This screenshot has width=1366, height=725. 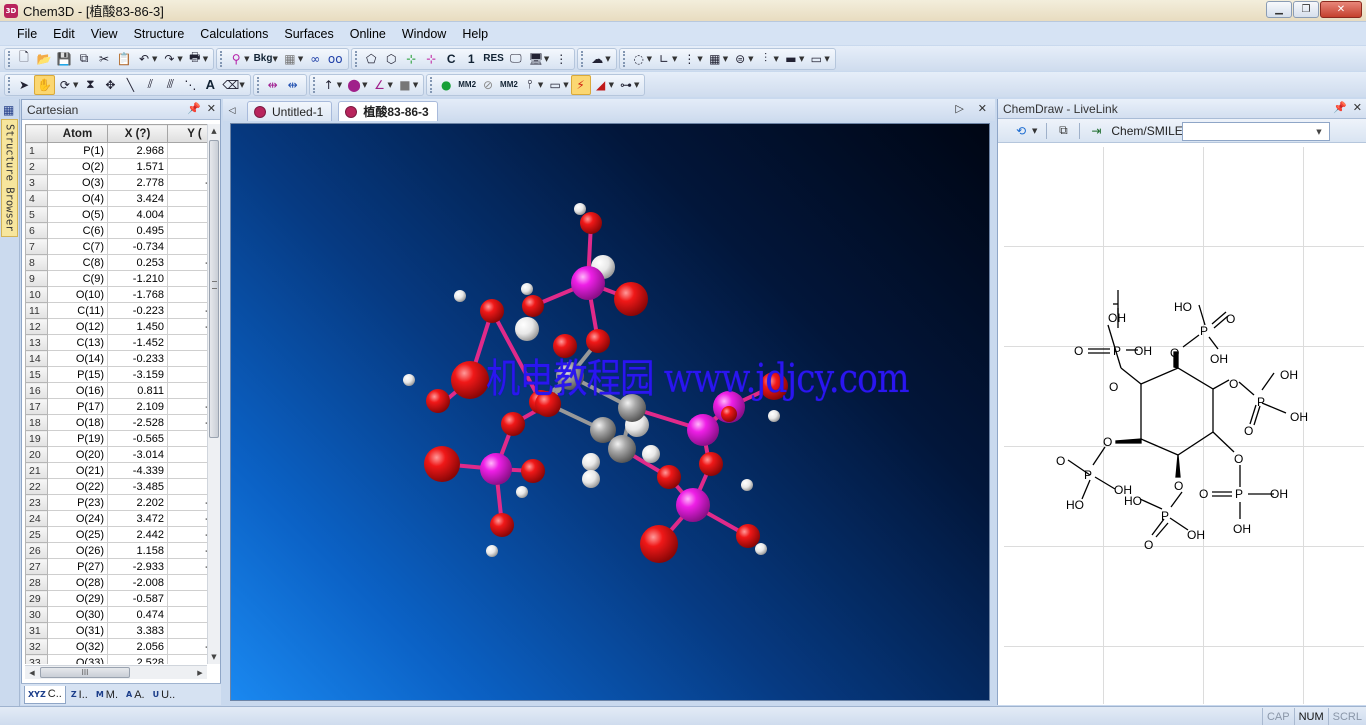 I want to click on x-cell: -0.587, so click(x=137, y=598).